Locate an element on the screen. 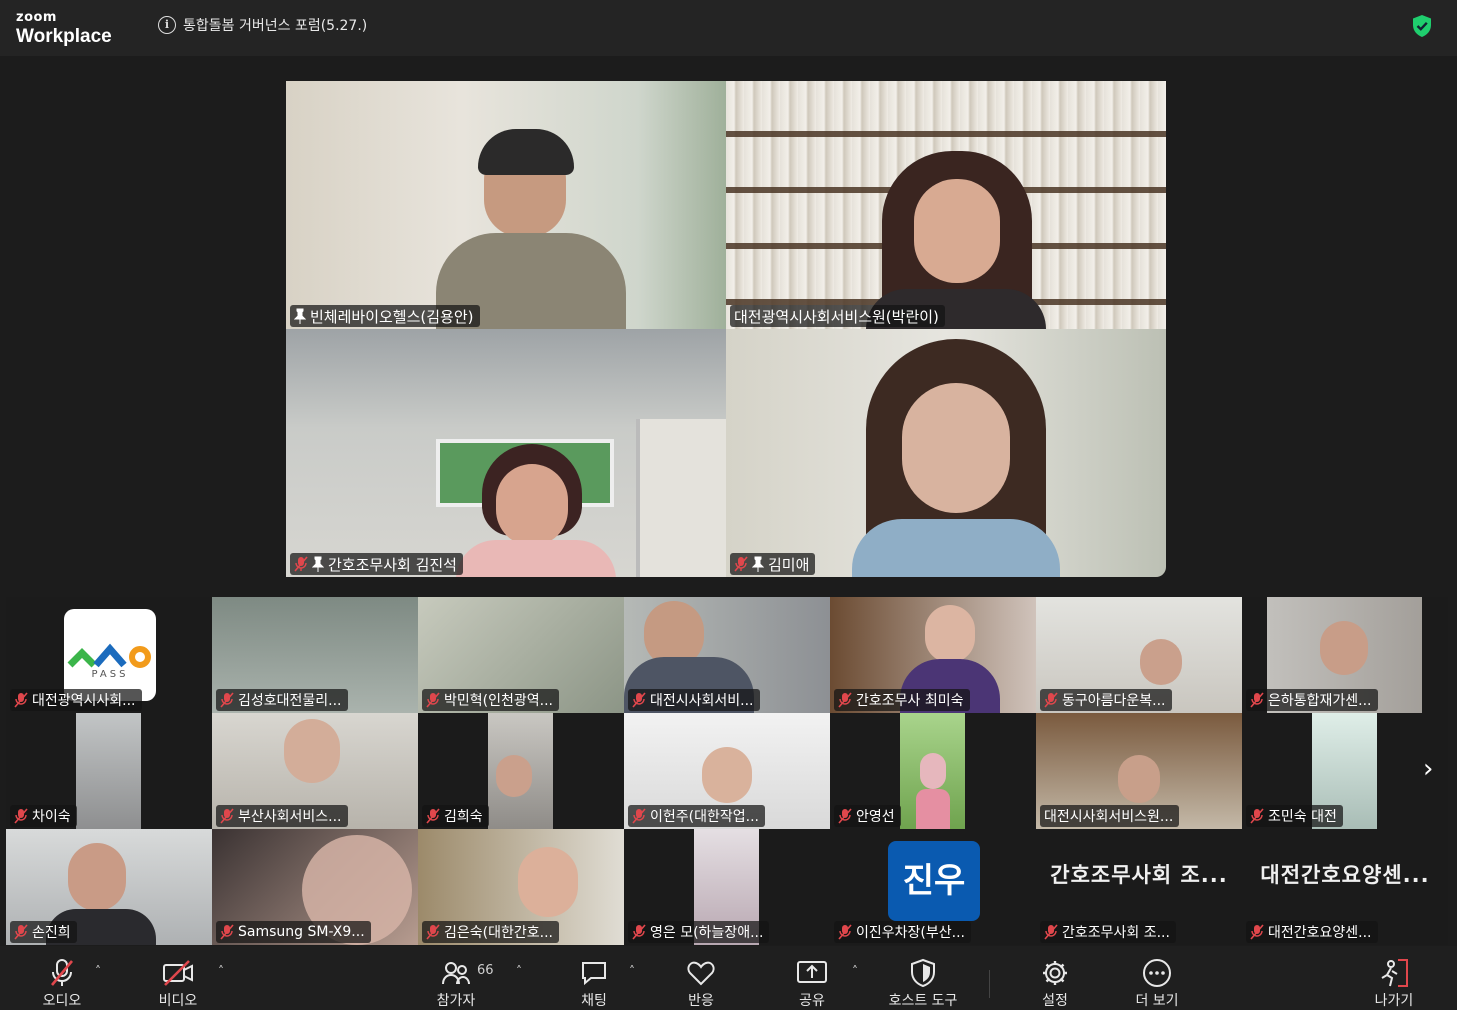 The height and width of the screenshot is (1010, 1457). leave-door-icon is located at coordinates (1394, 973).